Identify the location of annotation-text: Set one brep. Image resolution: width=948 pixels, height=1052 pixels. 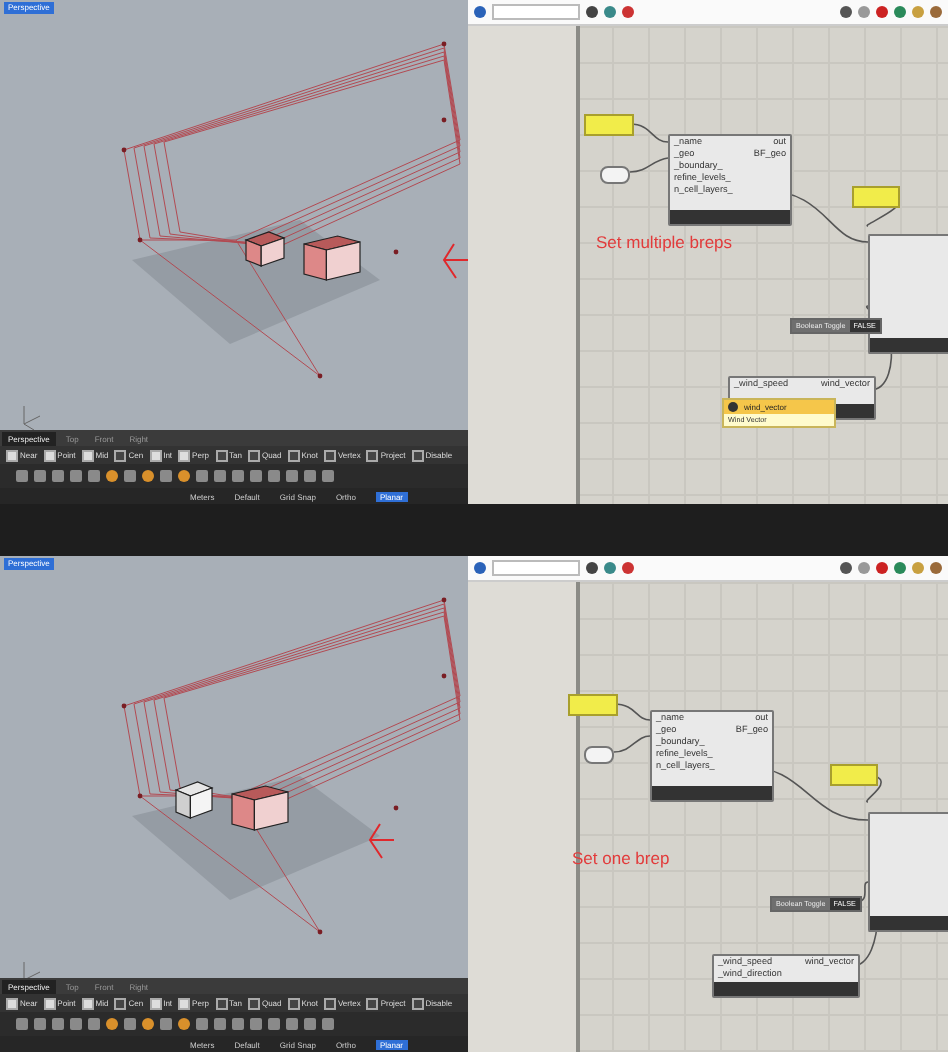
(621, 858).